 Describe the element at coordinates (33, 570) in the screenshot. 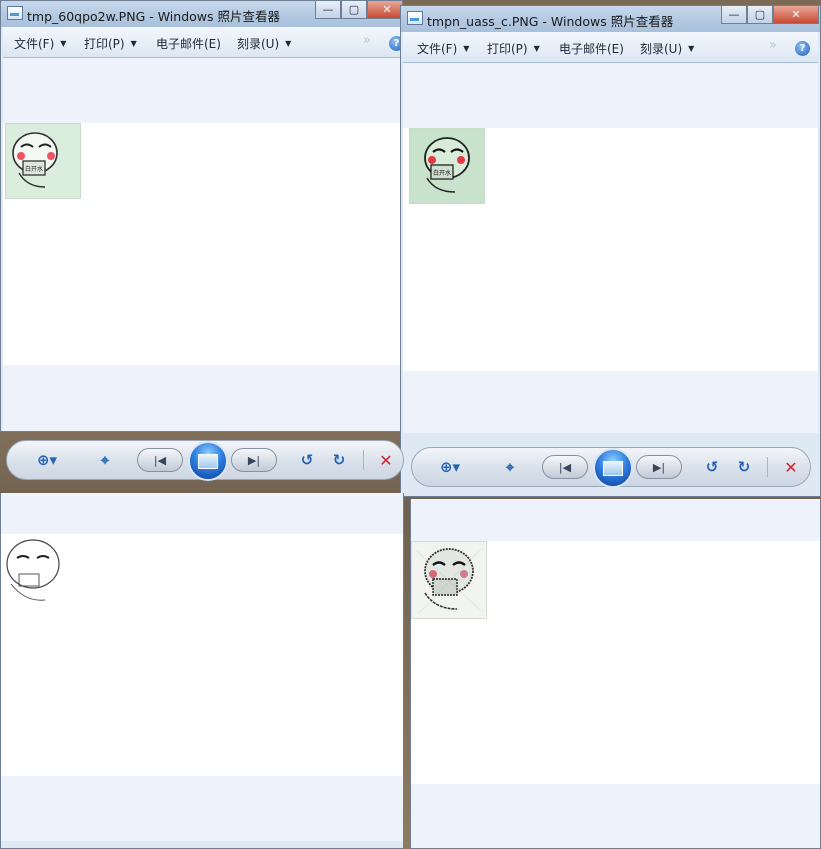

I see `cartoon-face-lineart-icon` at that location.